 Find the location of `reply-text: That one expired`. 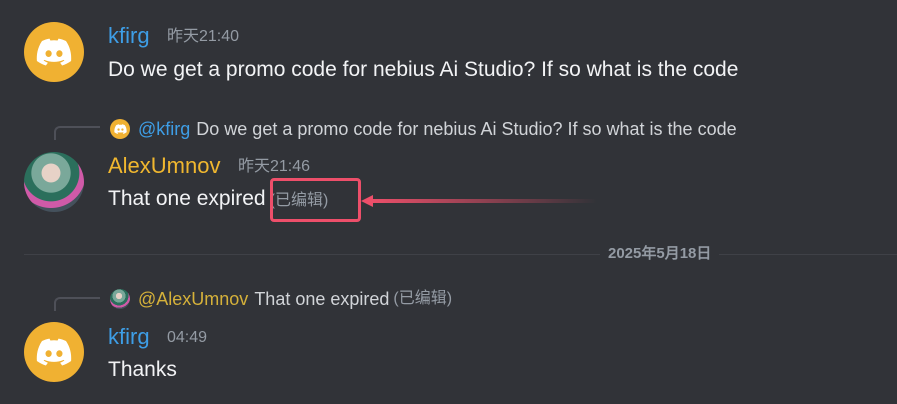

reply-text: That one expired is located at coordinates (322, 299).